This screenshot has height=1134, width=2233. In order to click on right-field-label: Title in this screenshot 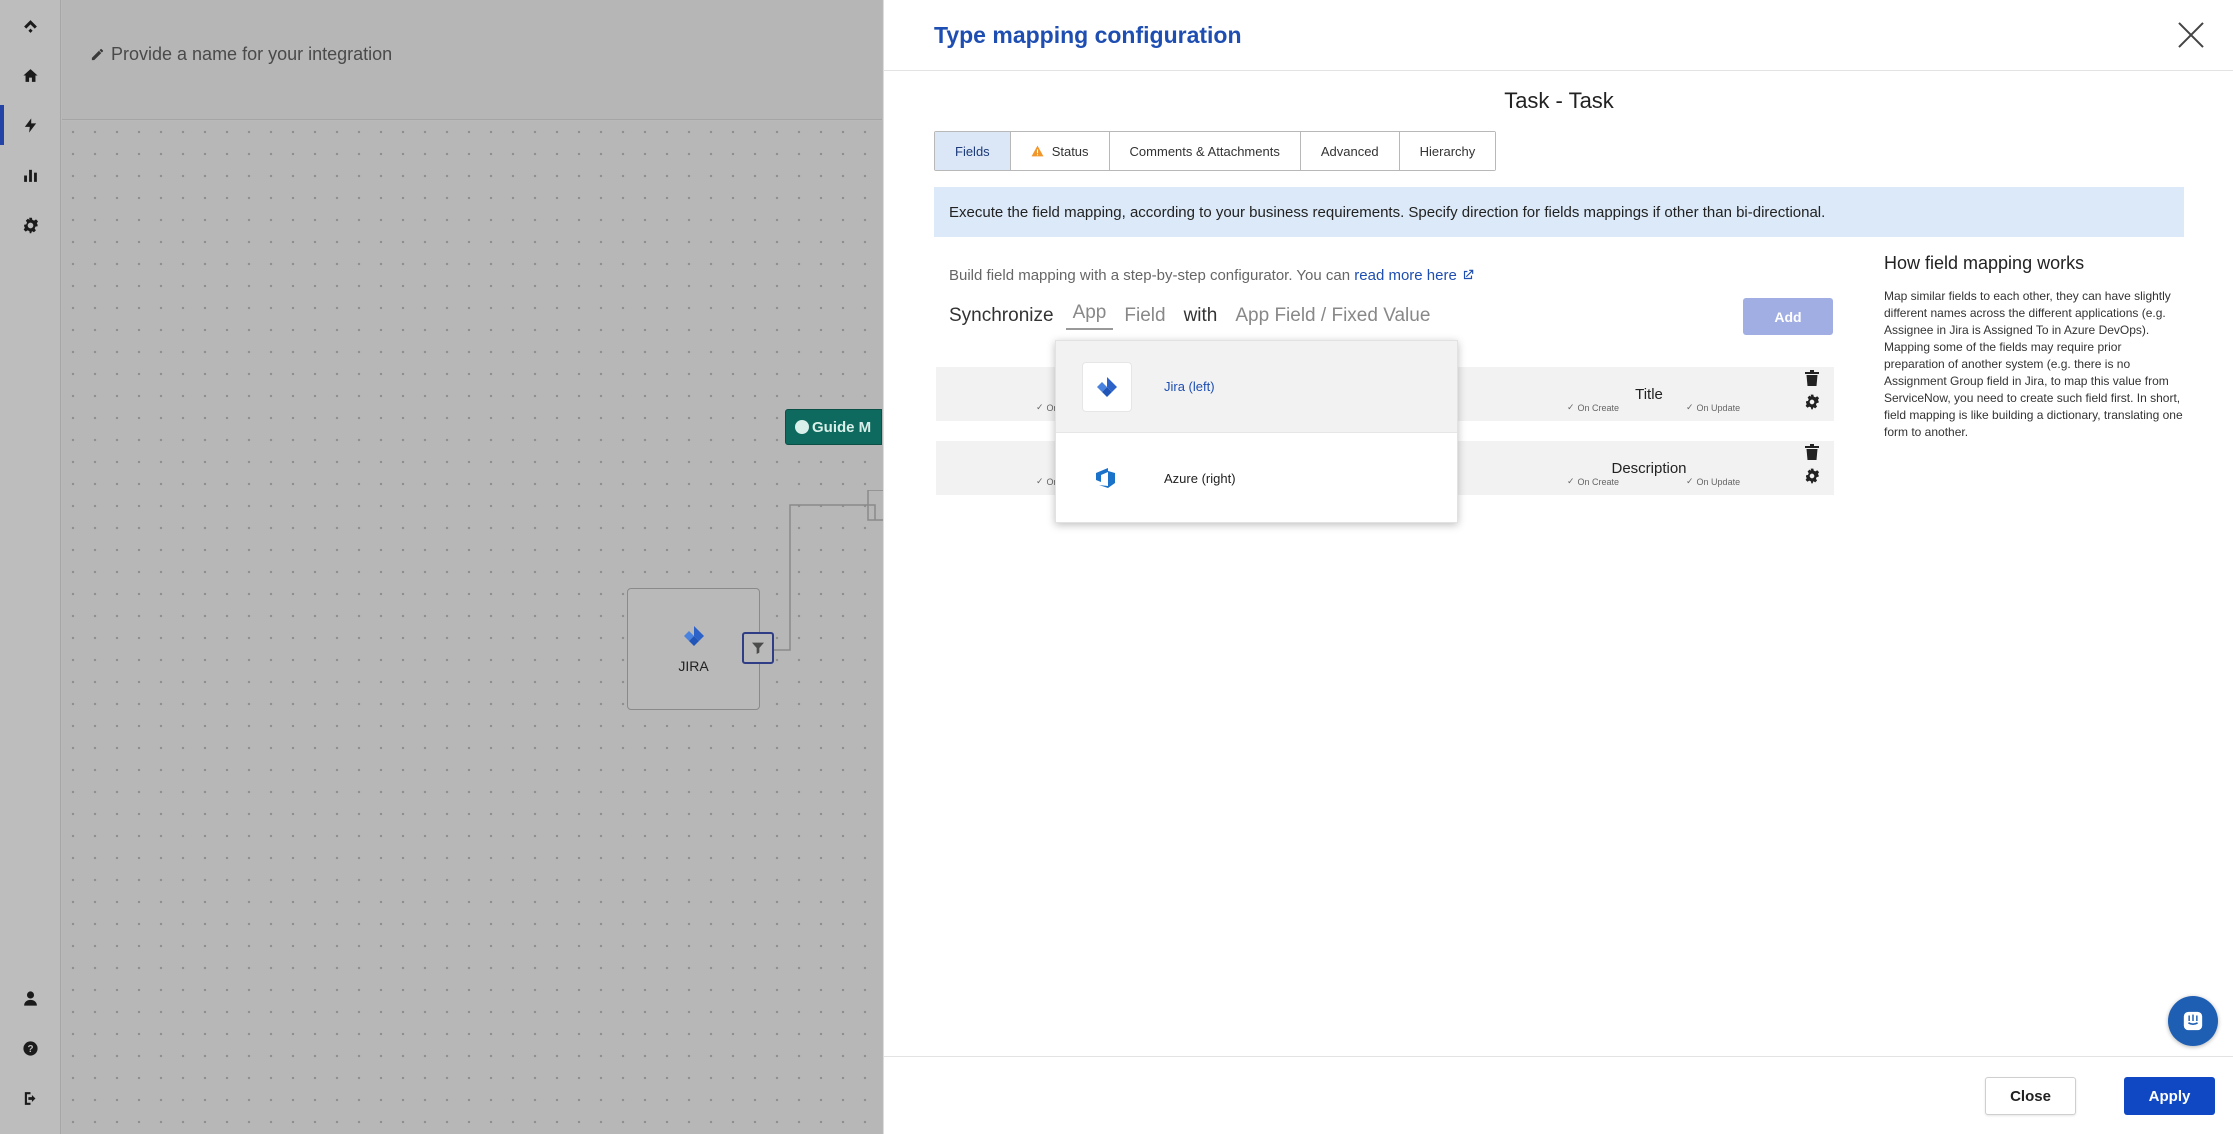, I will do `click(1649, 394)`.